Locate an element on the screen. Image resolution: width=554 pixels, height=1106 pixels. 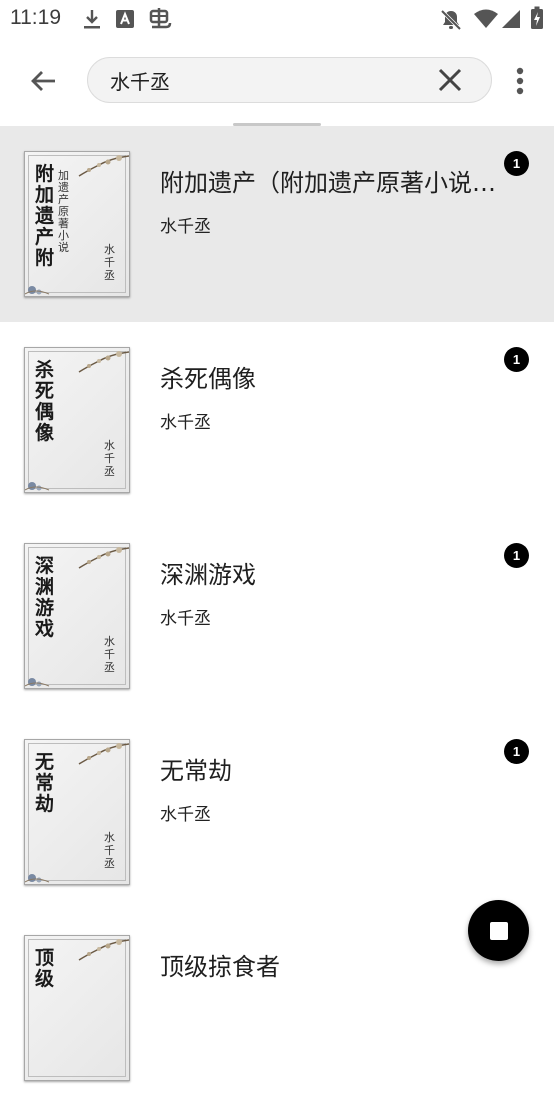
book-cover: 顶级 is located at coordinates (77, 1008).